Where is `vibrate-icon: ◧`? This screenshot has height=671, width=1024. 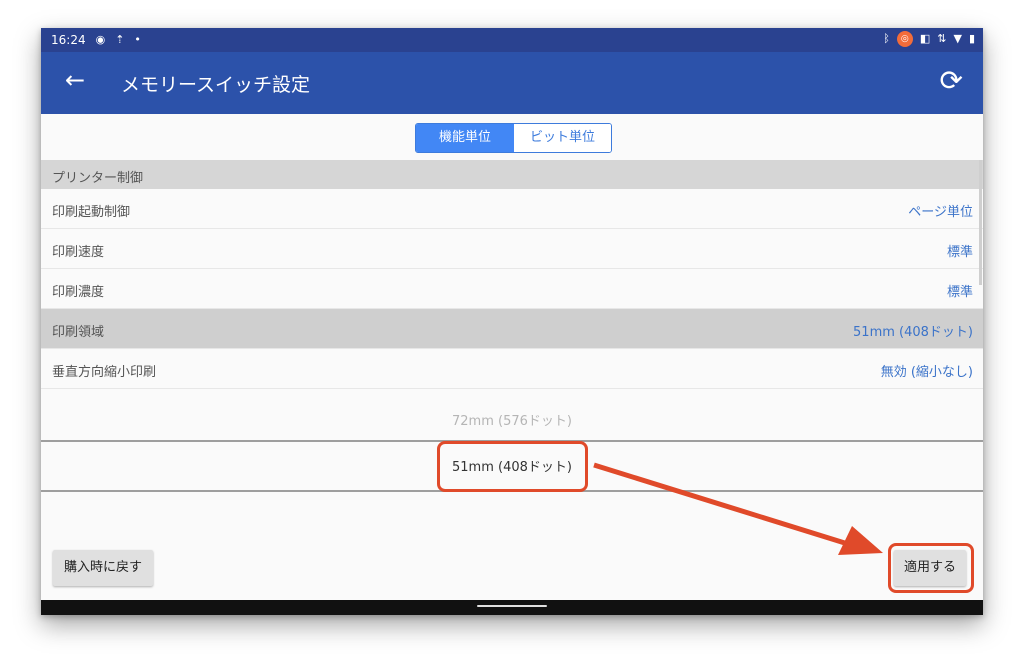
vibrate-icon: ◧ is located at coordinates (925, 38).